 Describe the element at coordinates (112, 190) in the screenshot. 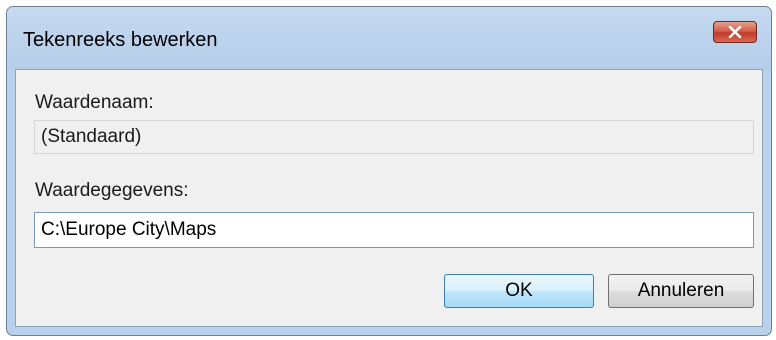

I see `value-data-label: Waardegegevens:` at that location.